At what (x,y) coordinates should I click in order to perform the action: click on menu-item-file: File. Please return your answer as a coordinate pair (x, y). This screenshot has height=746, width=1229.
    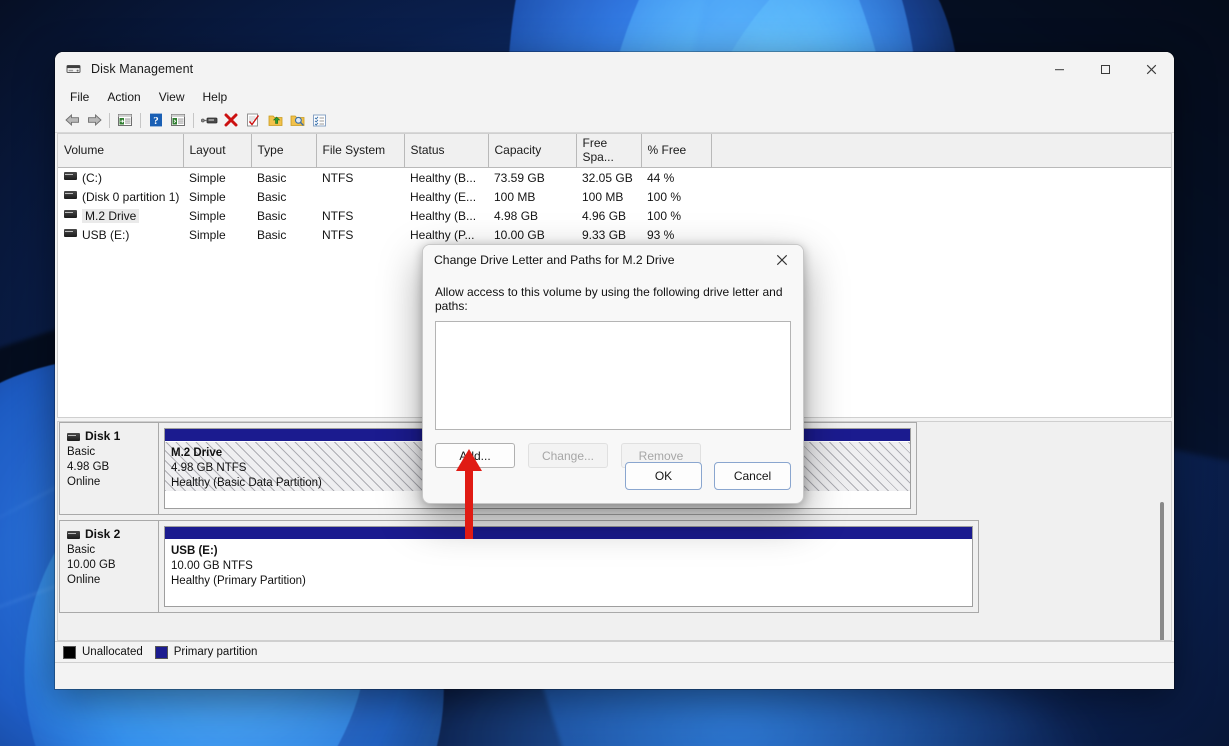
    Looking at the image, I should click on (79, 97).